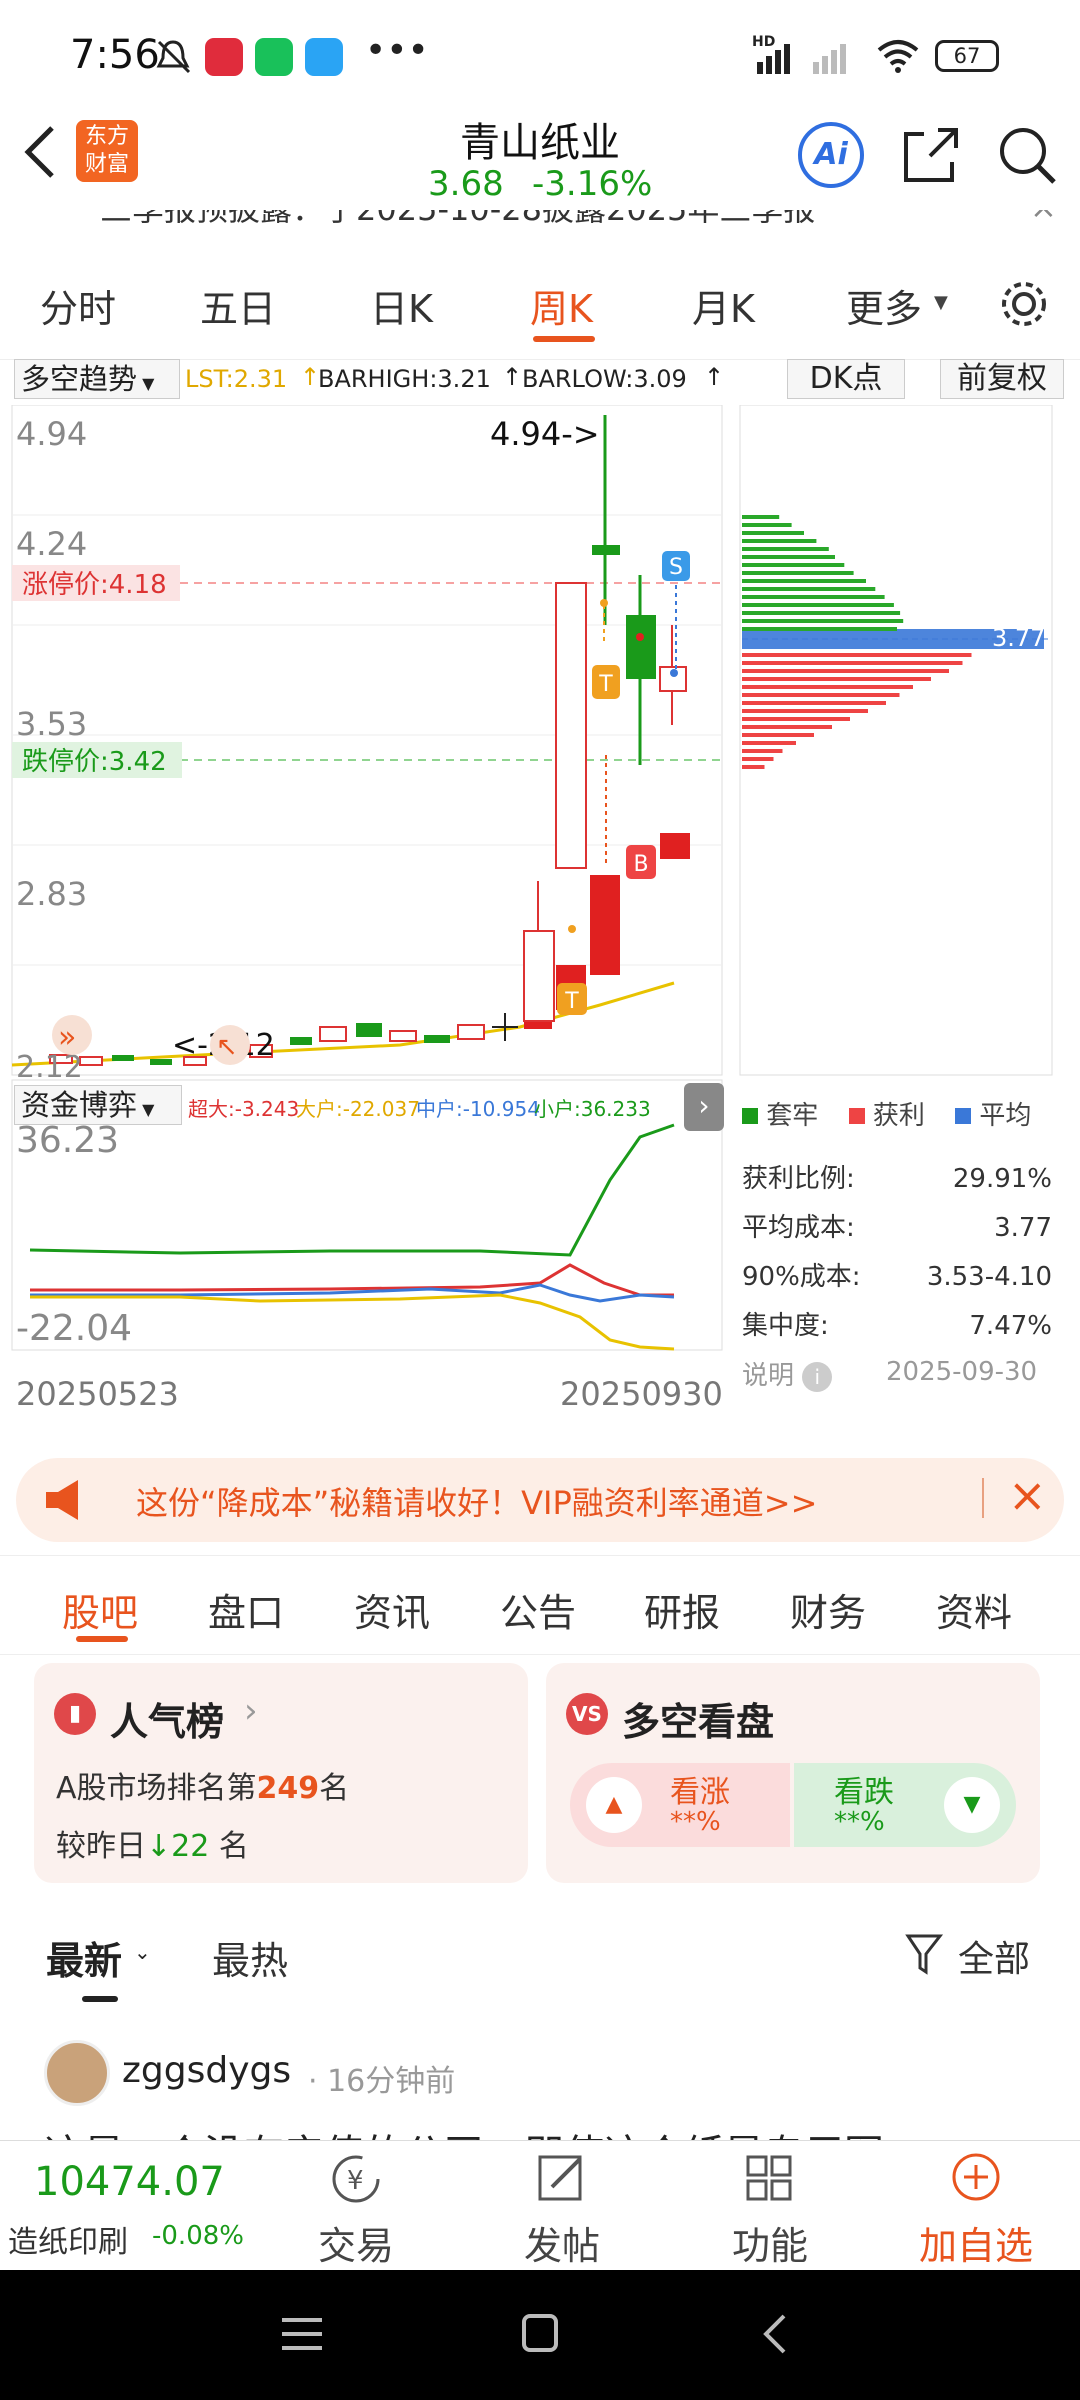  Describe the element at coordinates (592, 184) in the screenshot. I see `stock-change: -3.16%` at that location.